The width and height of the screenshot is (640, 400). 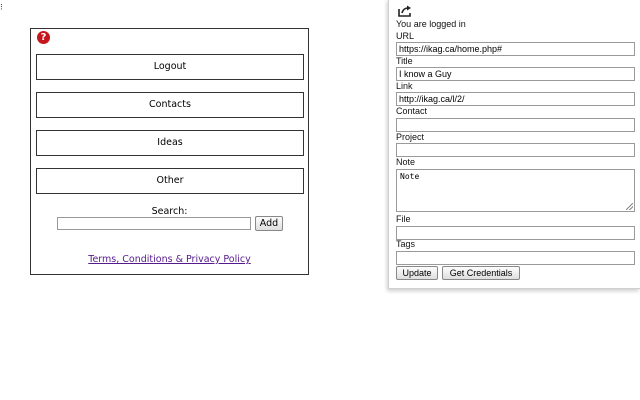 What do you see at coordinates (406, 162) in the screenshot?
I see `note-label: Note` at bounding box center [406, 162].